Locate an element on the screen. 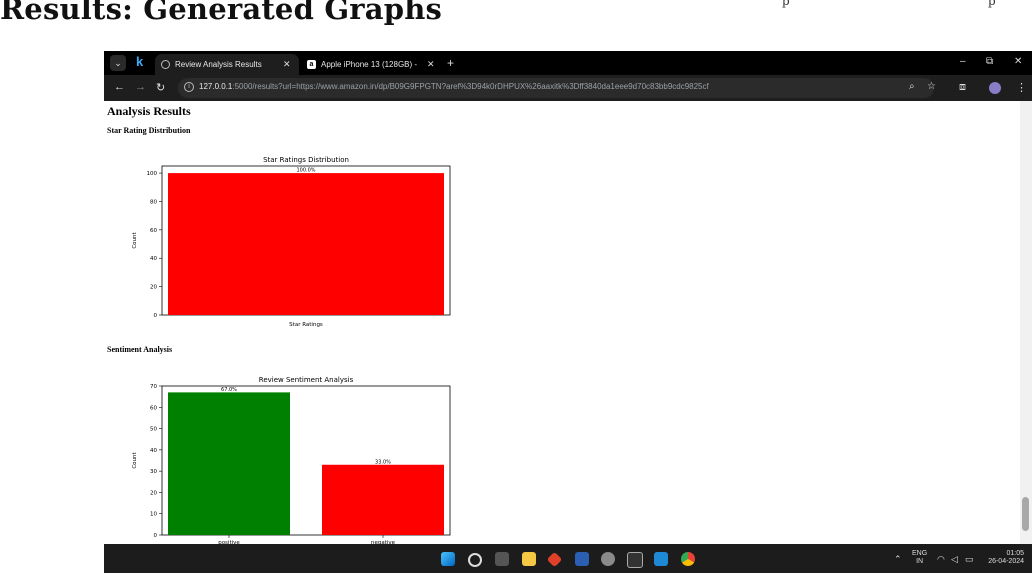 This screenshot has width=1036, height=582. x-axis-label: Star Ratings is located at coordinates (306, 325).